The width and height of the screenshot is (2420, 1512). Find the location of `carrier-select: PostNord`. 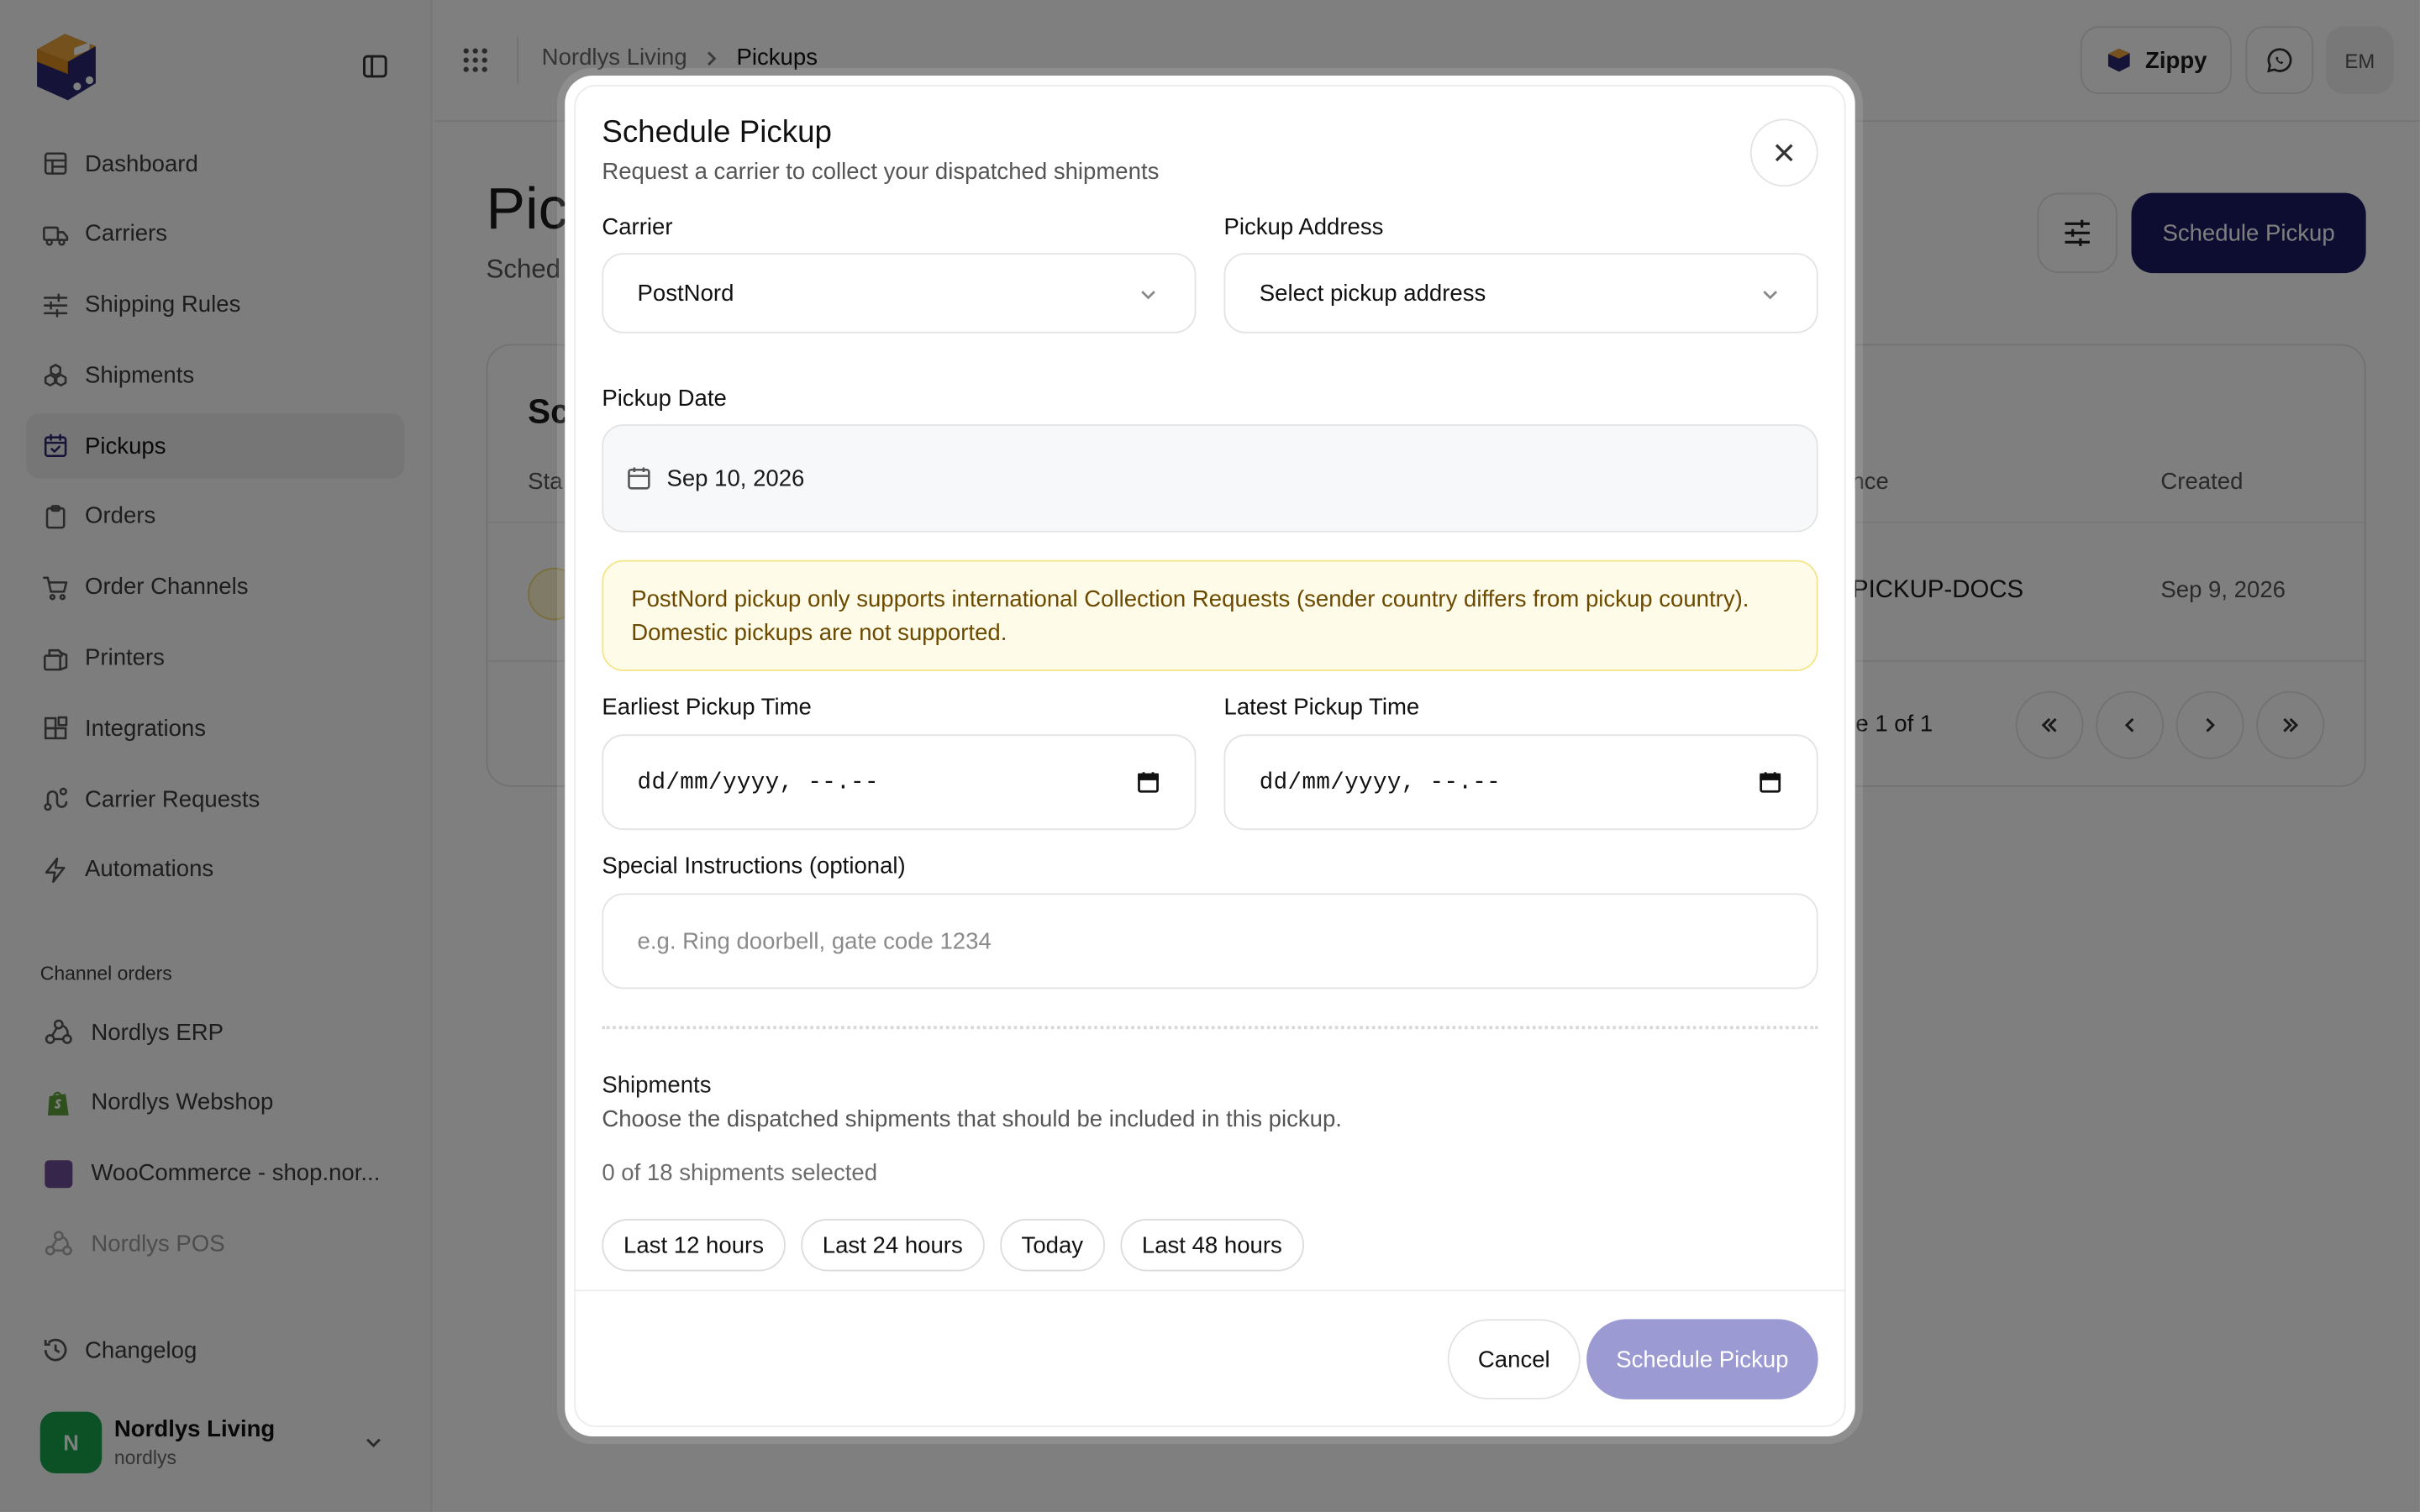

carrier-select: PostNord is located at coordinates (900, 293).